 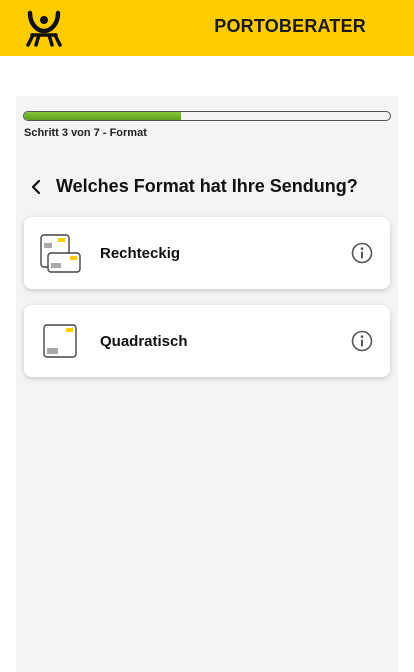 What do you see at coordinates (207, 341) in the screenshot?
I see `option-quadratisch: Quadratisch` at bounding box center [207, 341].